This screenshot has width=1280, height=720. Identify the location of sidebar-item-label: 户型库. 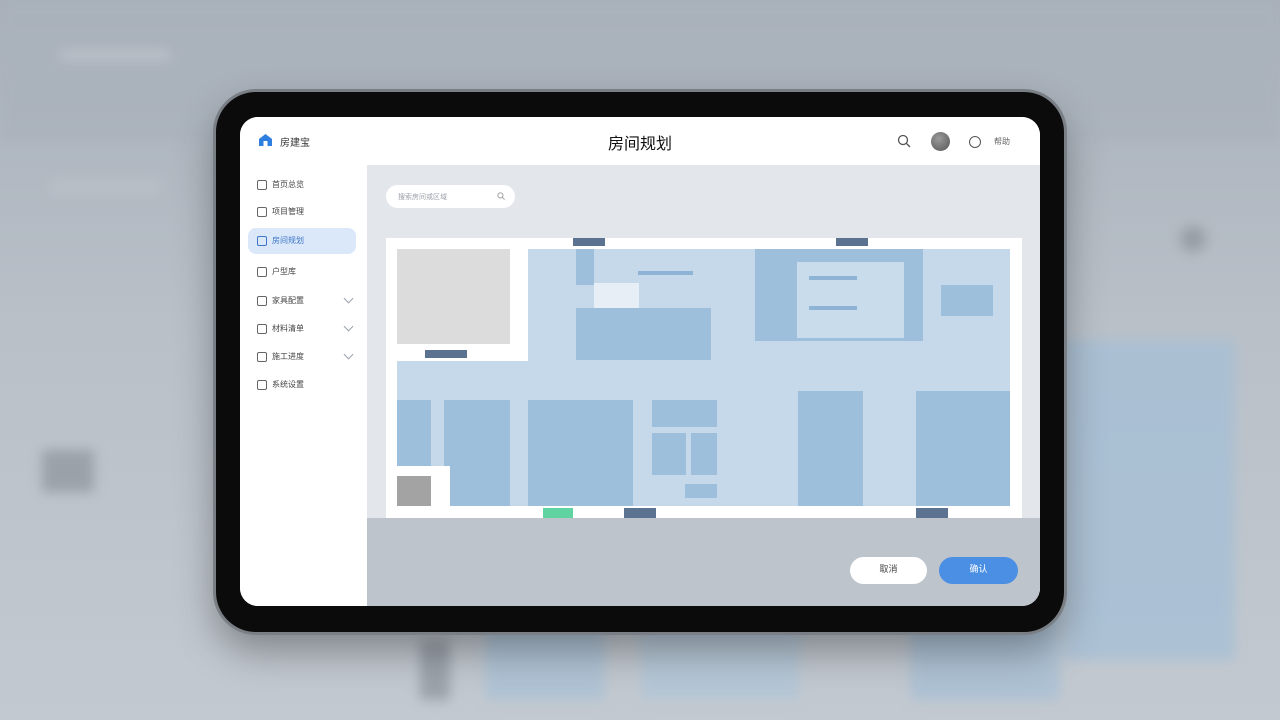
(284, 271).